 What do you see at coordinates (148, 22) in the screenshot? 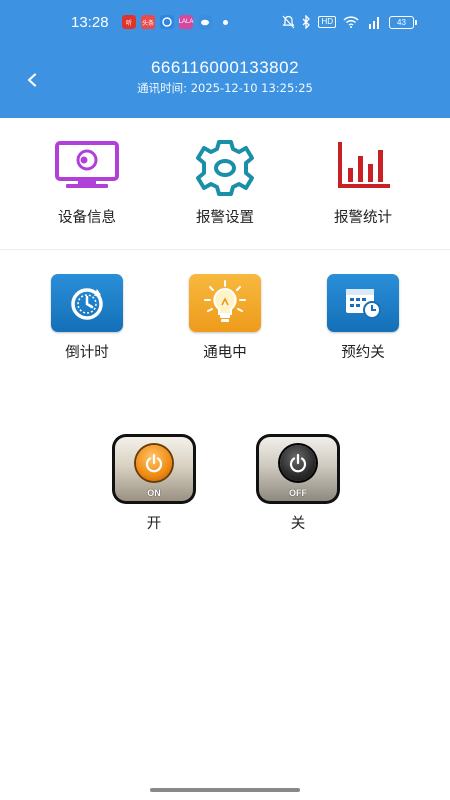
I see `news-app-icon: 头条` at bounding box center [148, 22].